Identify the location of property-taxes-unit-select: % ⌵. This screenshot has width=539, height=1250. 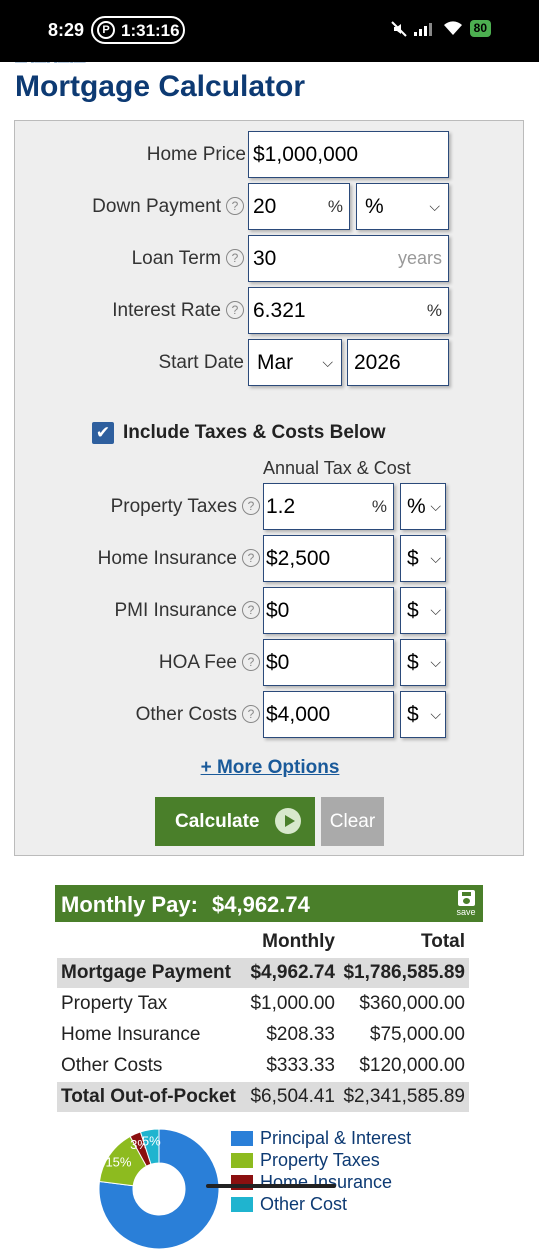
(423, 506).